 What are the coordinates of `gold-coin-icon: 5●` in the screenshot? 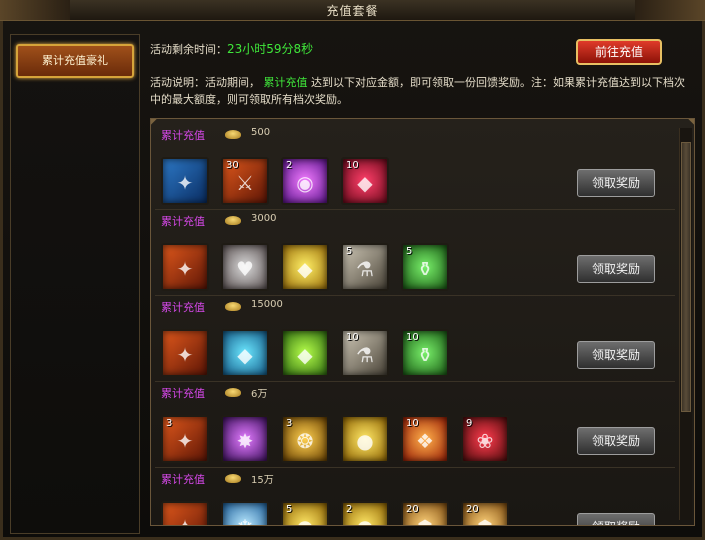 It's located at (305, 513).